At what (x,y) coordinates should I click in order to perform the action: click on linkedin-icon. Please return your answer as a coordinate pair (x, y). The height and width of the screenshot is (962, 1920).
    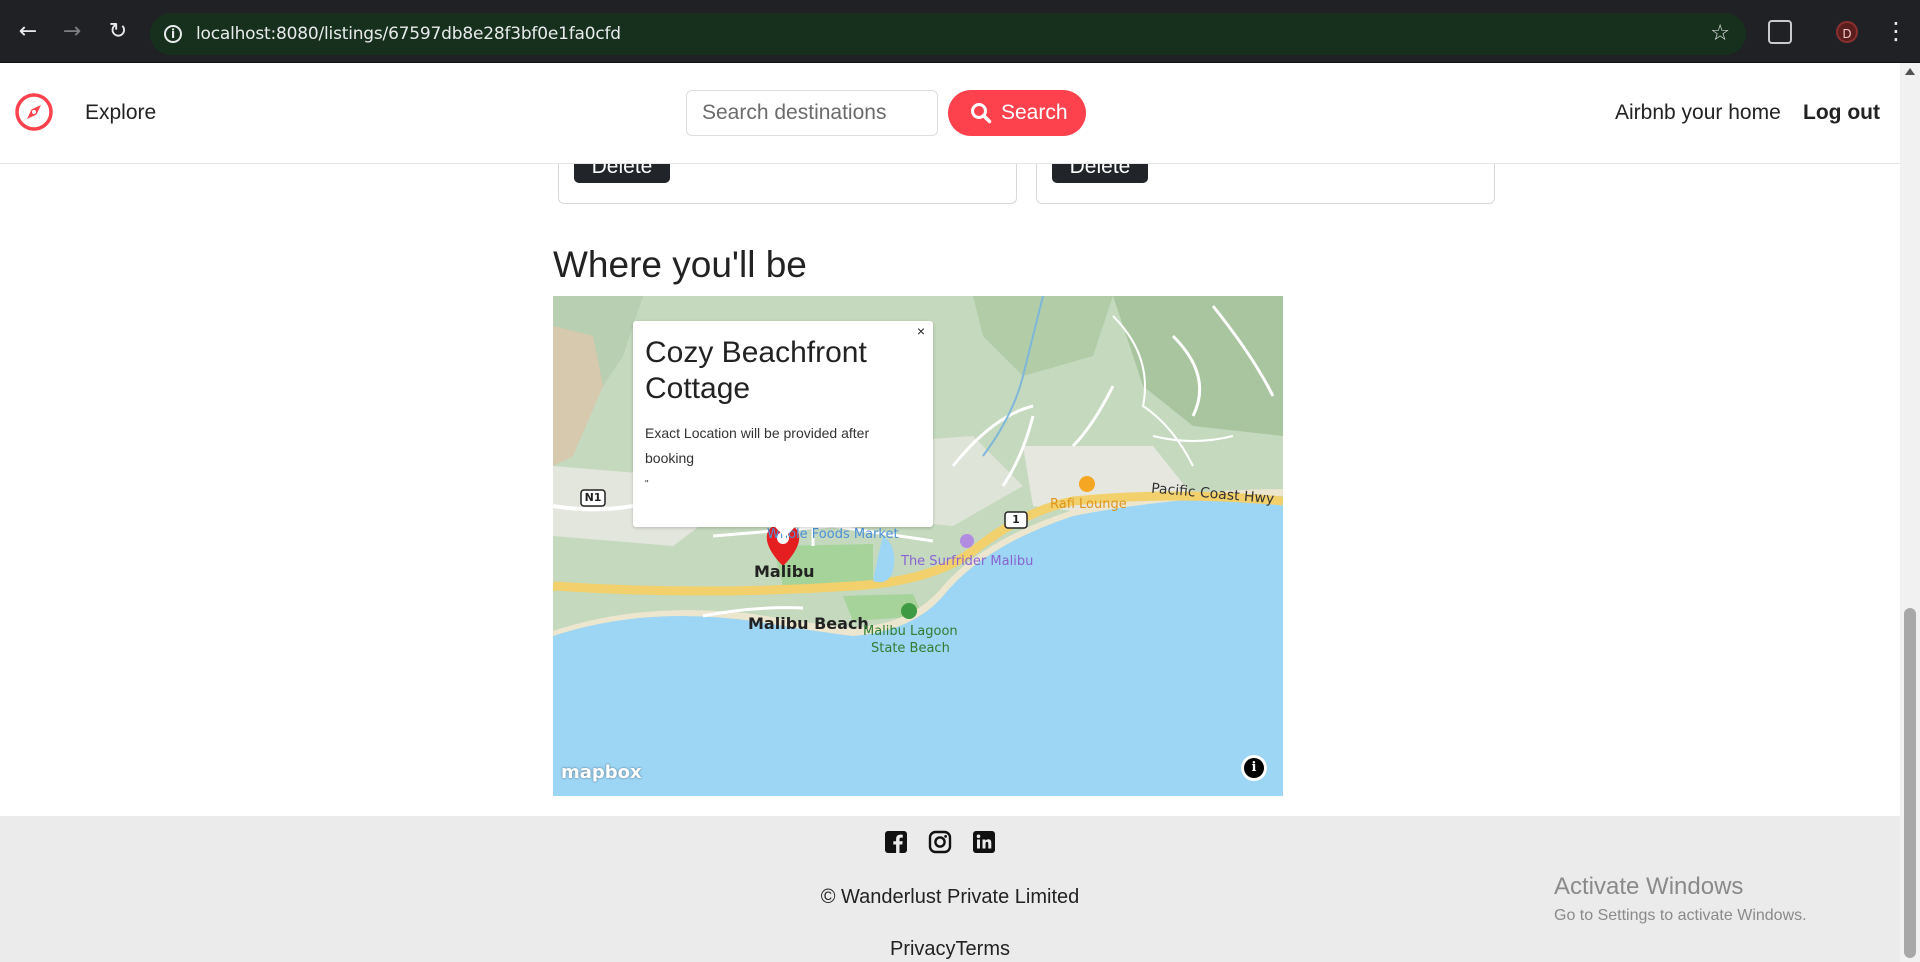
    Looking at the image, I should click on (984, 842).